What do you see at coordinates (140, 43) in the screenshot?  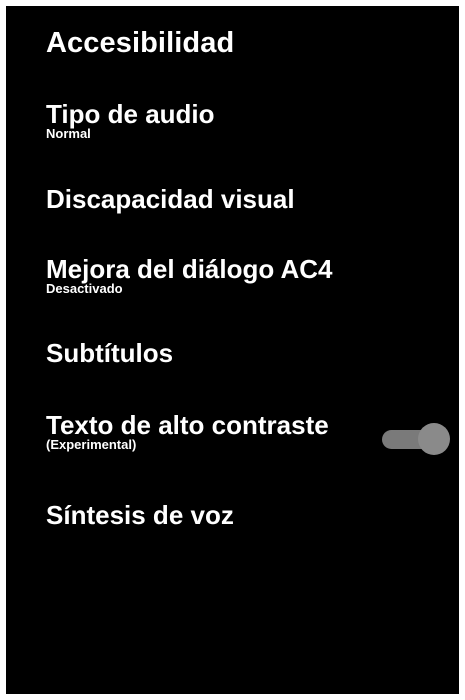 I see `page-title: Accesibilidad` at bounding box center [140, 43].